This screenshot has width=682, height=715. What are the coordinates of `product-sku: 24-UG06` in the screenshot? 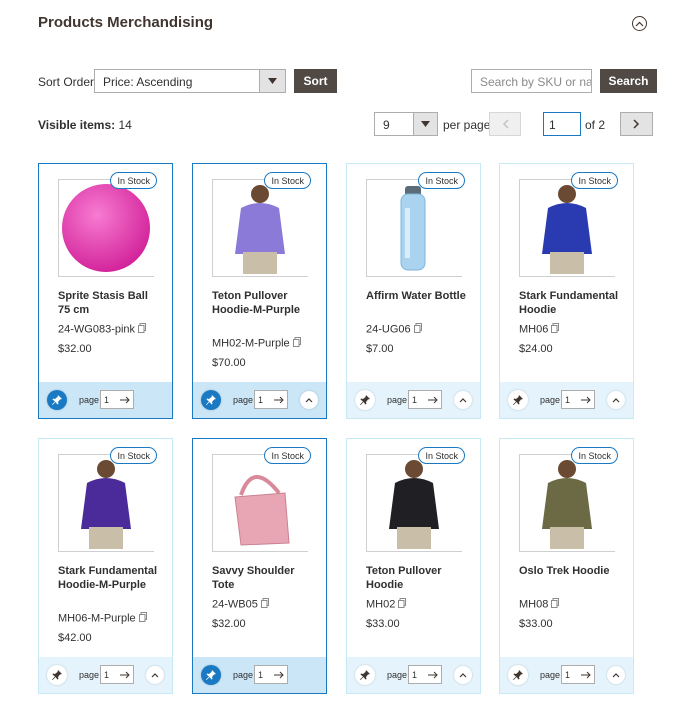 It's located at (394, 329).